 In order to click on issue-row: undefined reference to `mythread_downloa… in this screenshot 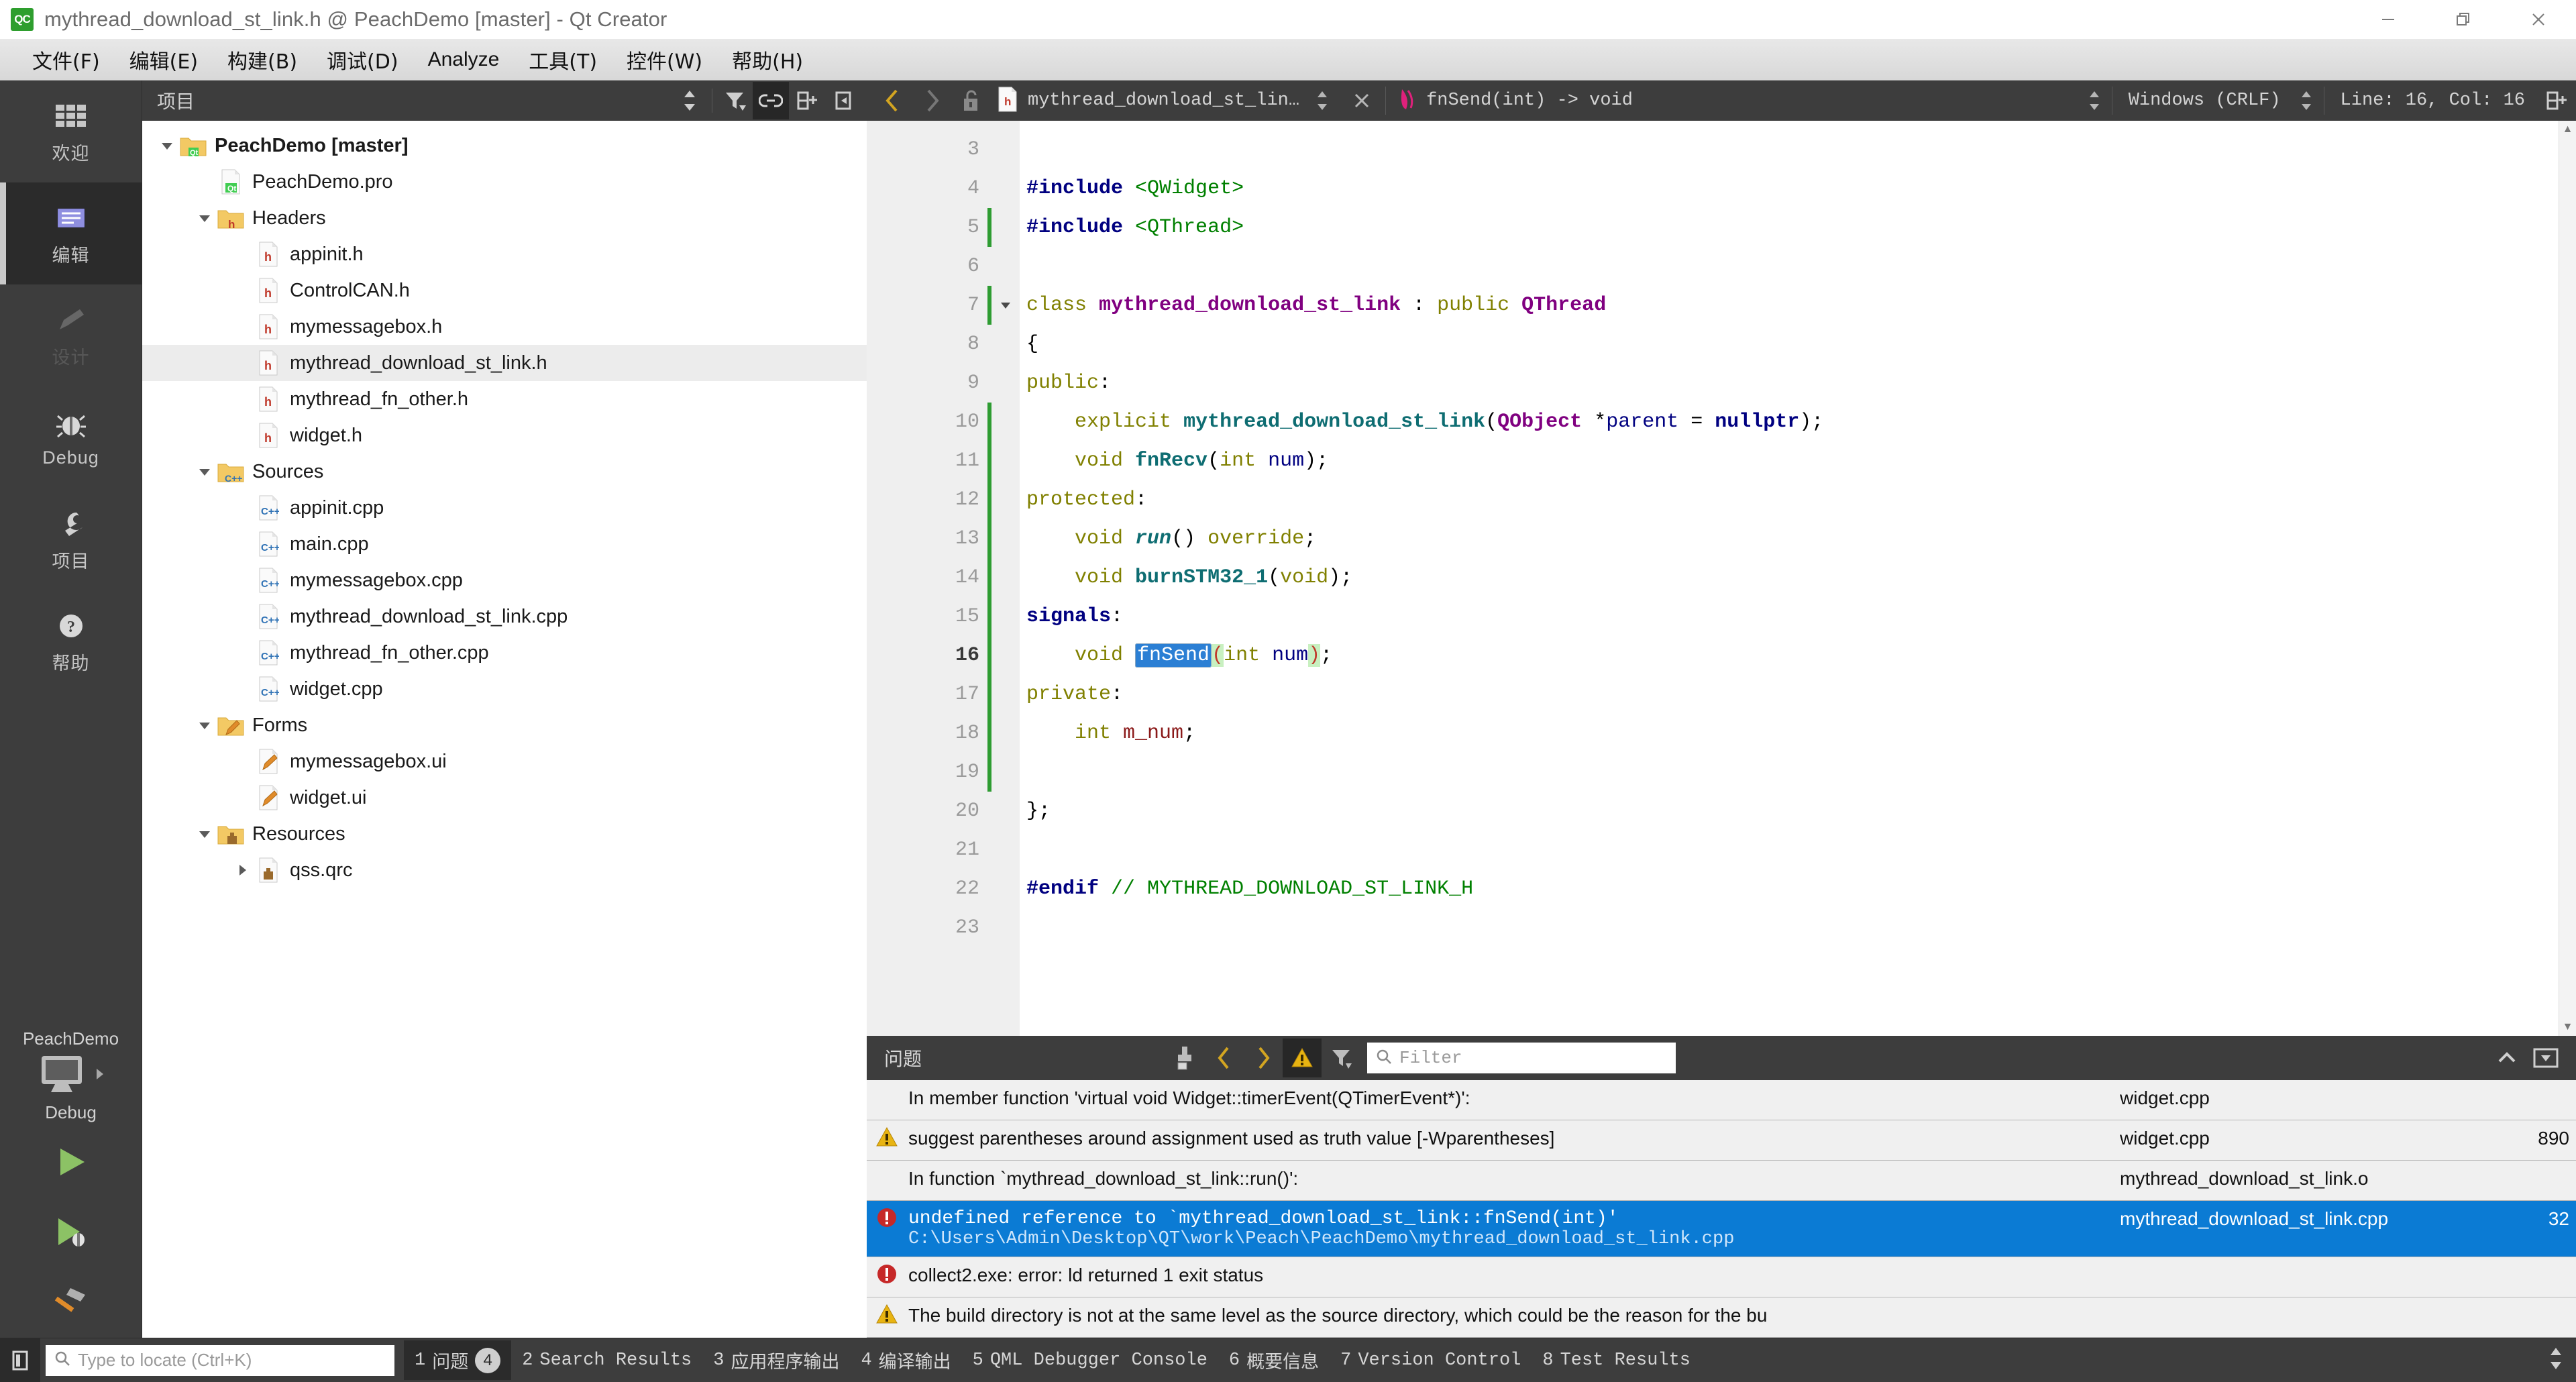, I will do `click(1721, 1229)`.